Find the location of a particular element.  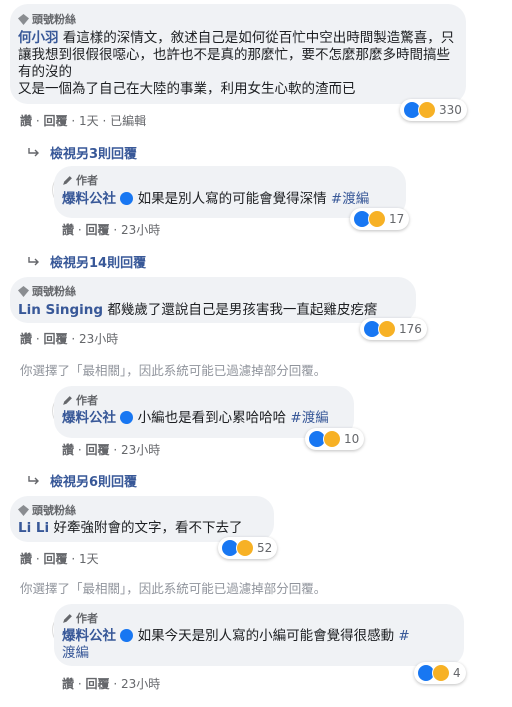

reply-text: 爆料公社 小編也是看到心累哈哈哈 #渡編 is located at coordinates (195, 418).